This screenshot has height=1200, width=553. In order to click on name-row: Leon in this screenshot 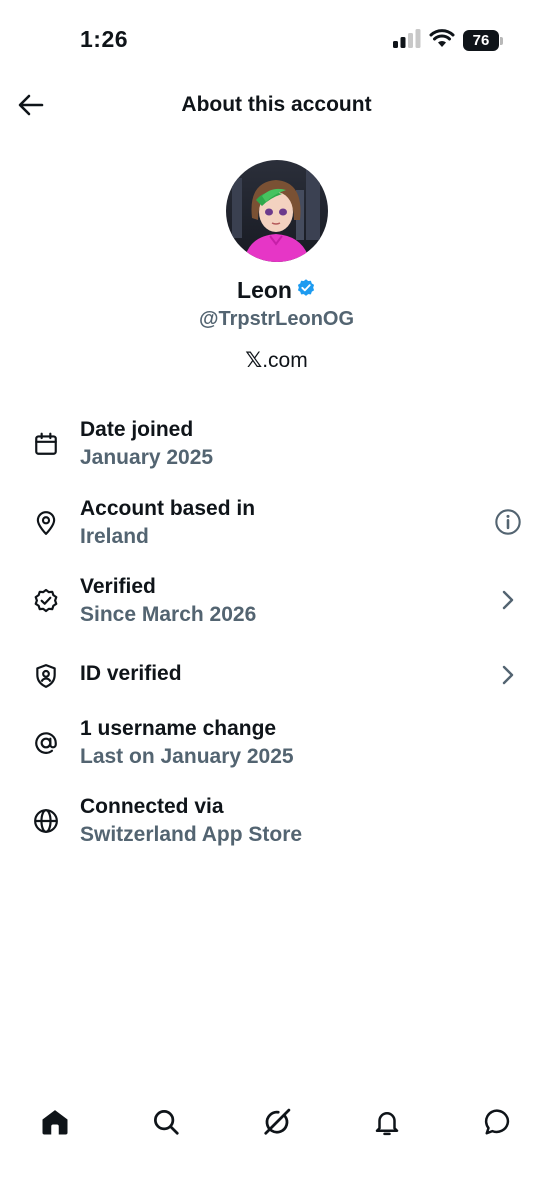, I will do `click(276, 290)`.